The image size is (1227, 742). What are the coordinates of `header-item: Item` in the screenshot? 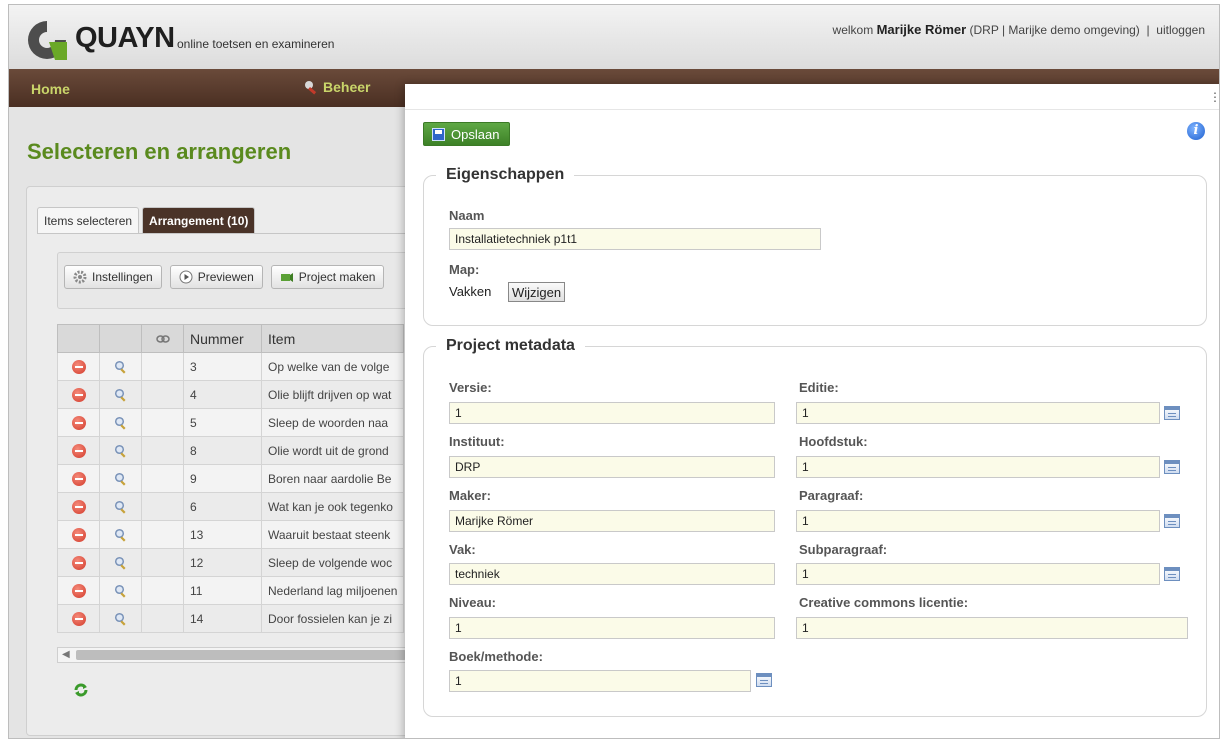 It's located at (332, 338).